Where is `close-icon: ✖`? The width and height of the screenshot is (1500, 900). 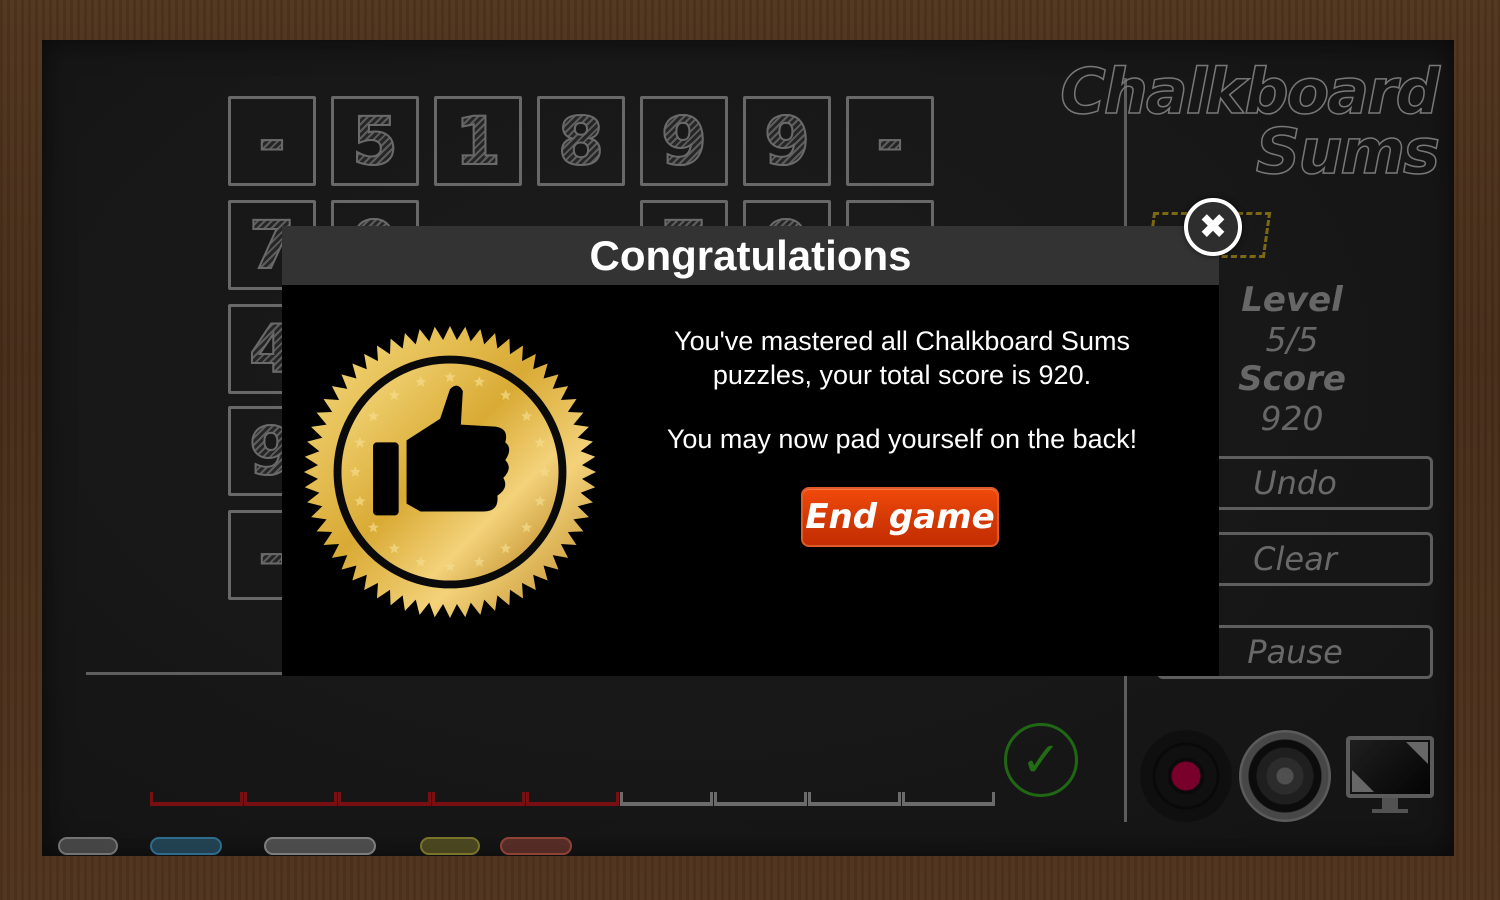 close-icon: ✖ is located at coordinates (1213, 227).